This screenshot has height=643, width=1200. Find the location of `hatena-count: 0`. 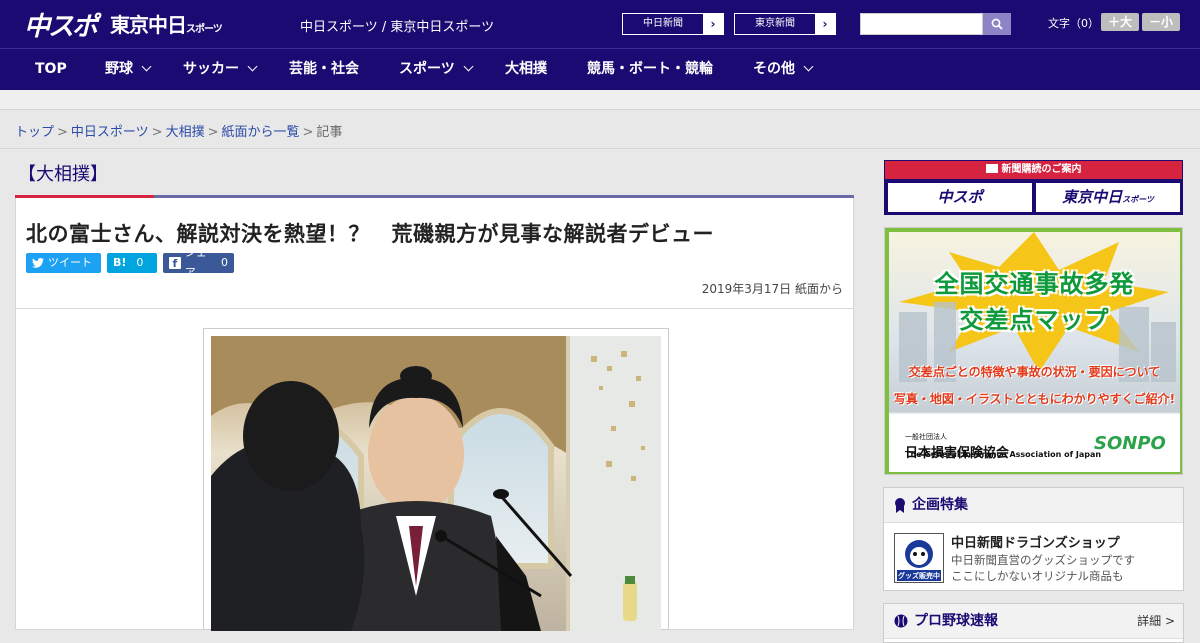

hatena-count: 0 is located at coordinates (140, 262).